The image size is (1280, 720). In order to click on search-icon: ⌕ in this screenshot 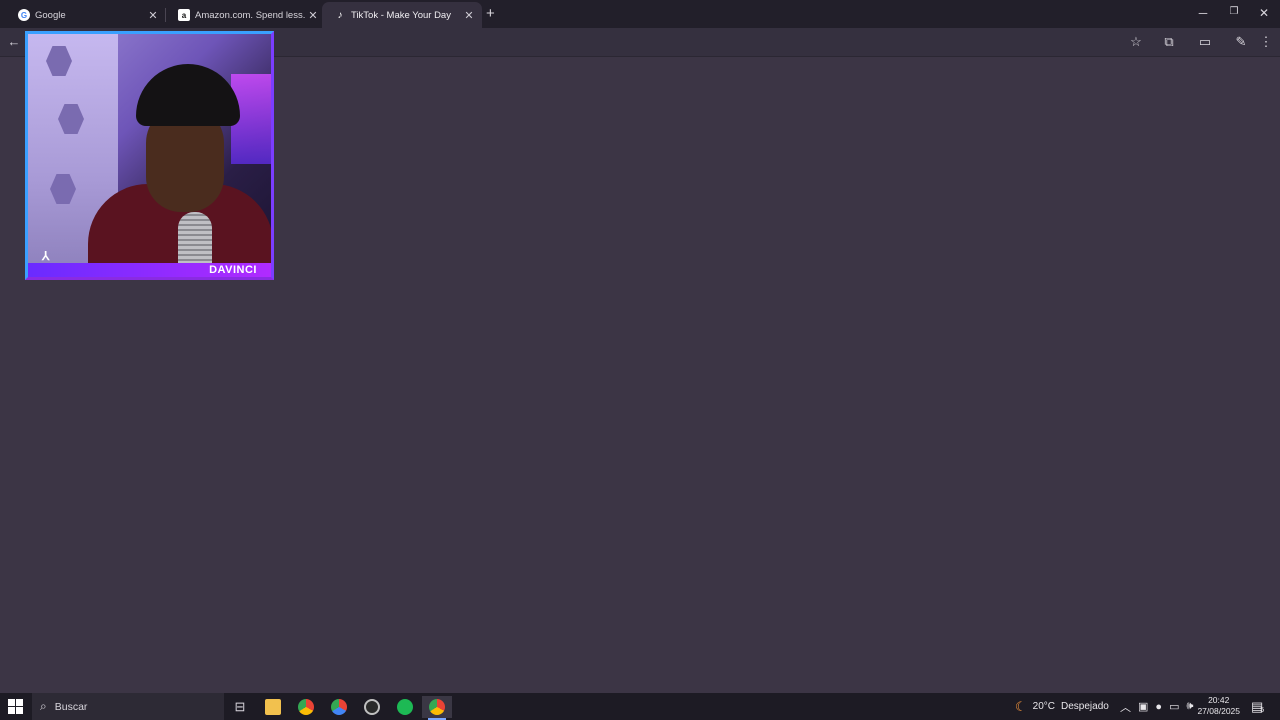, I will do `click(43, 706)`.